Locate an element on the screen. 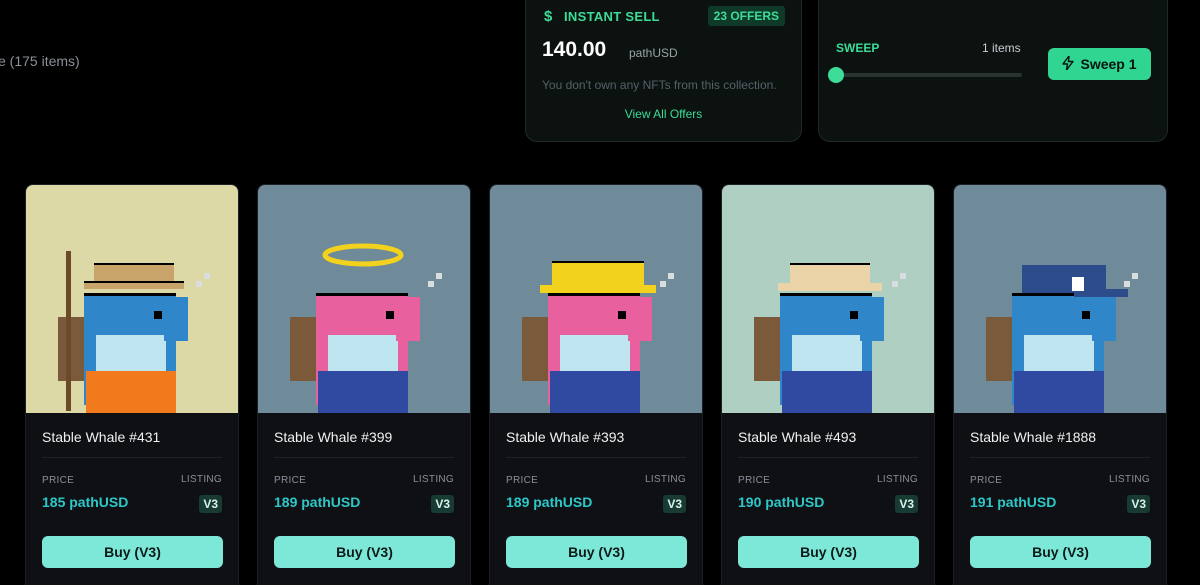 The width and height of the screenshot is (1200, 585). instant-sell-title: $ INSTANT SELL is located at coordinates (602, 16).